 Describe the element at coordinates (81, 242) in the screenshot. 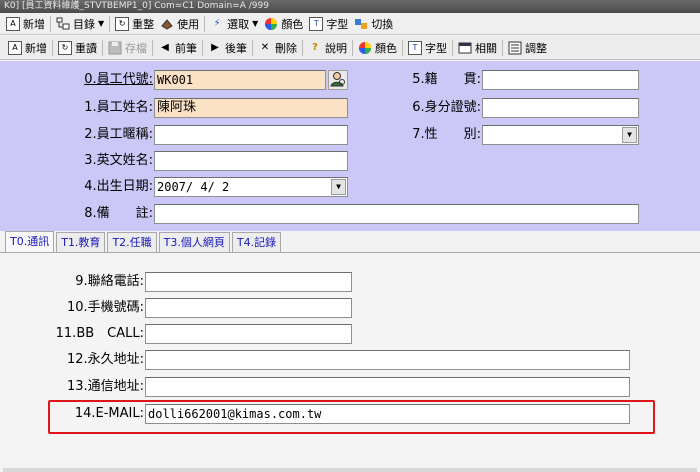

I see `tab-education: T1.教育` at that location.